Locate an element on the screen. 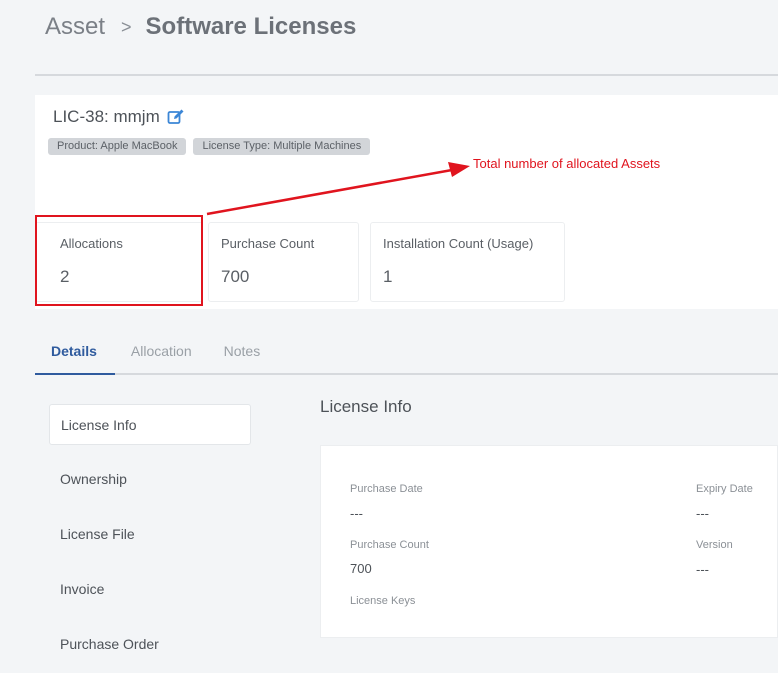  version-value: --- is located at coordinates (702, 569).